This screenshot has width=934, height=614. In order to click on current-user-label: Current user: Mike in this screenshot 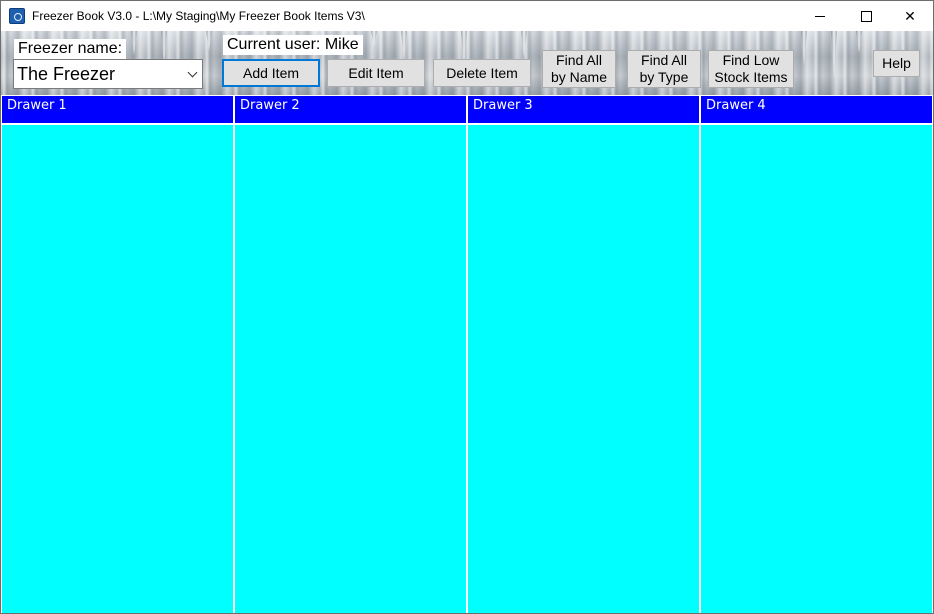, I will do `click(293, 45)`.